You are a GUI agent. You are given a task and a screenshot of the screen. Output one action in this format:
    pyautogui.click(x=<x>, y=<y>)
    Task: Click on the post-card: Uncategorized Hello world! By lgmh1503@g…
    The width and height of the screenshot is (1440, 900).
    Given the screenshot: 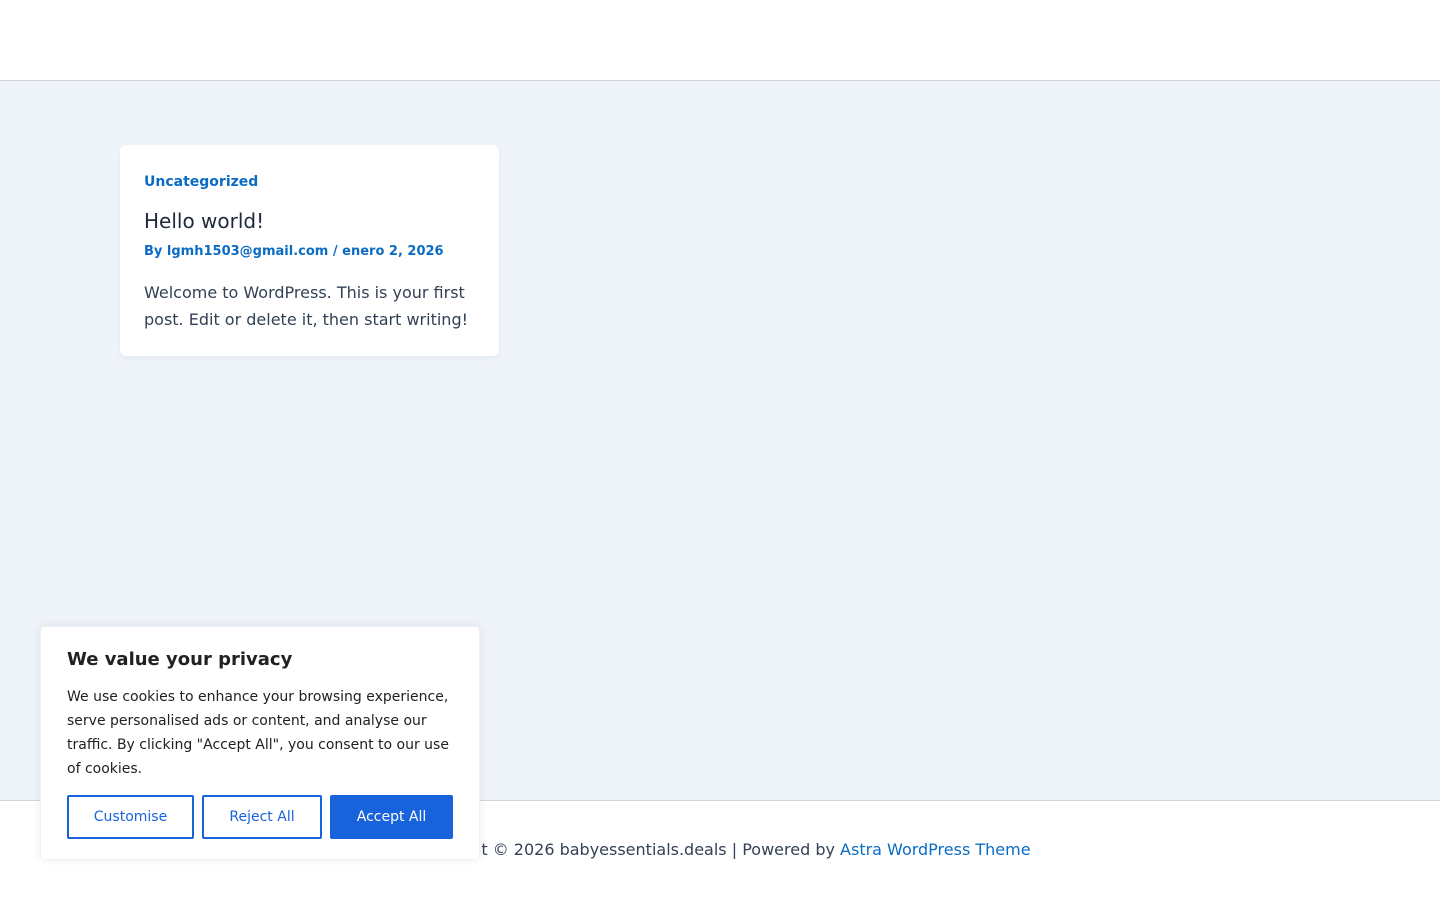 What is the action you would take?
    pyautogui.click(x=309, y=250)
    